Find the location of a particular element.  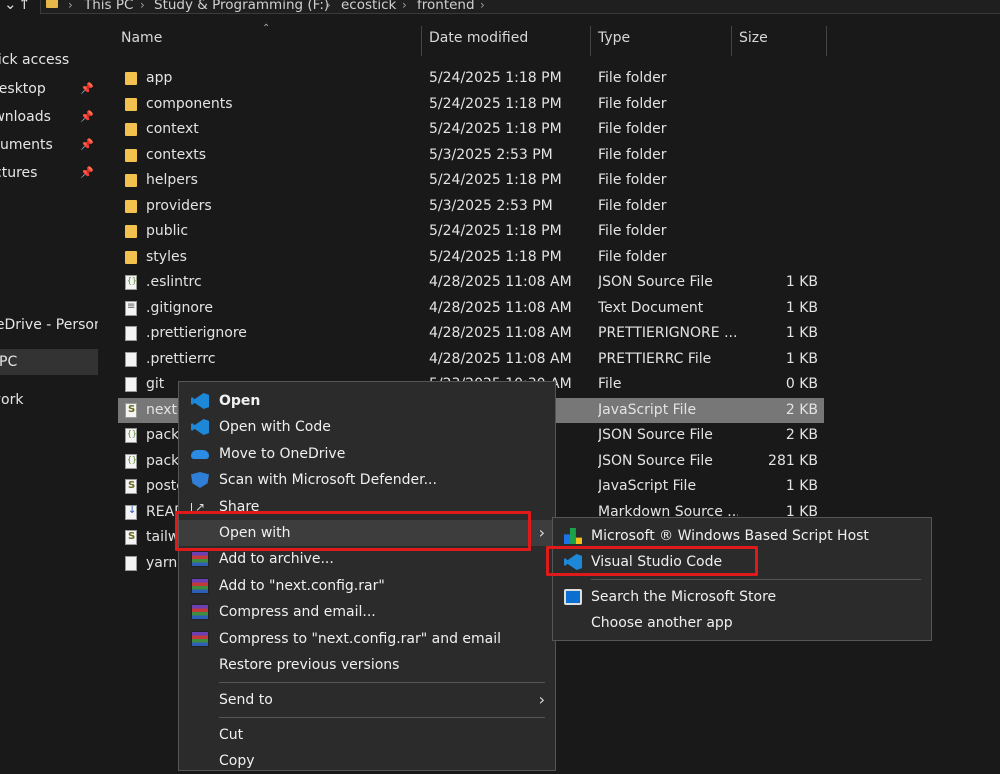

nav-label: Desktop is located at coordinates (23, 89).